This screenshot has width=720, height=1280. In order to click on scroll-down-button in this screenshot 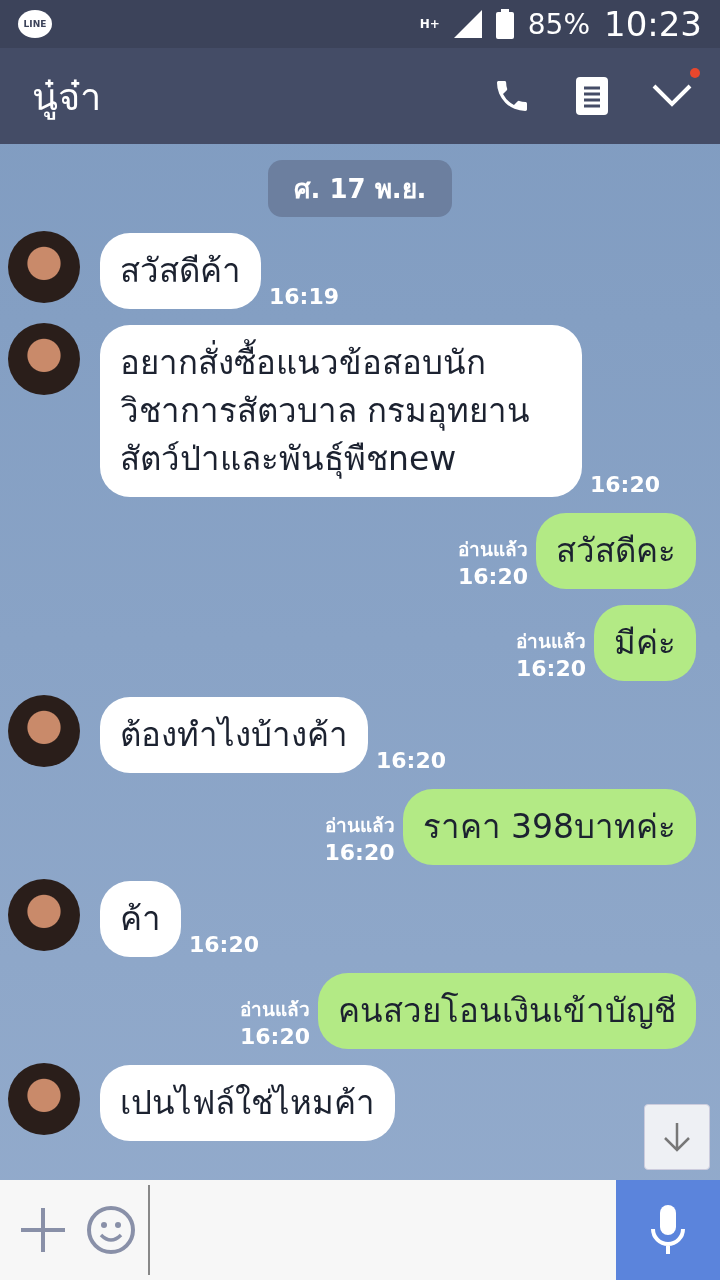, I will do `click(677, 1137)`.